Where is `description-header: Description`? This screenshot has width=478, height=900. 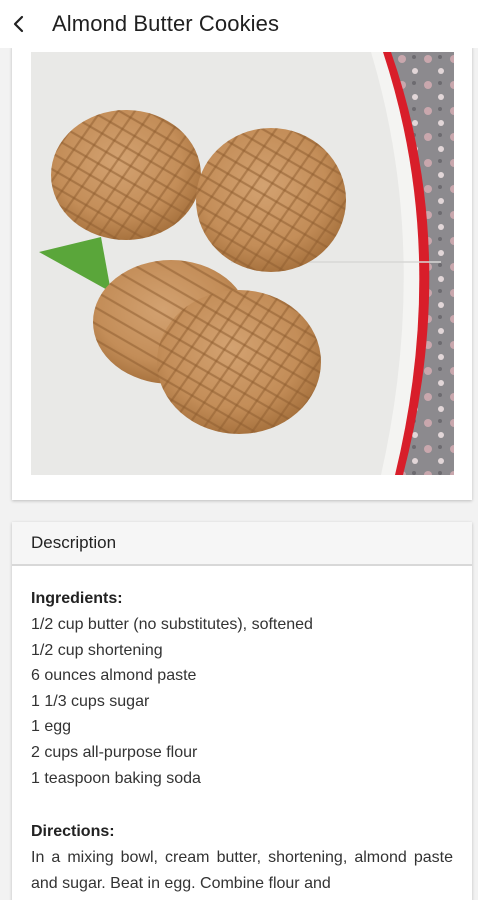
description-header: Description is located at coordinates (242, 544).